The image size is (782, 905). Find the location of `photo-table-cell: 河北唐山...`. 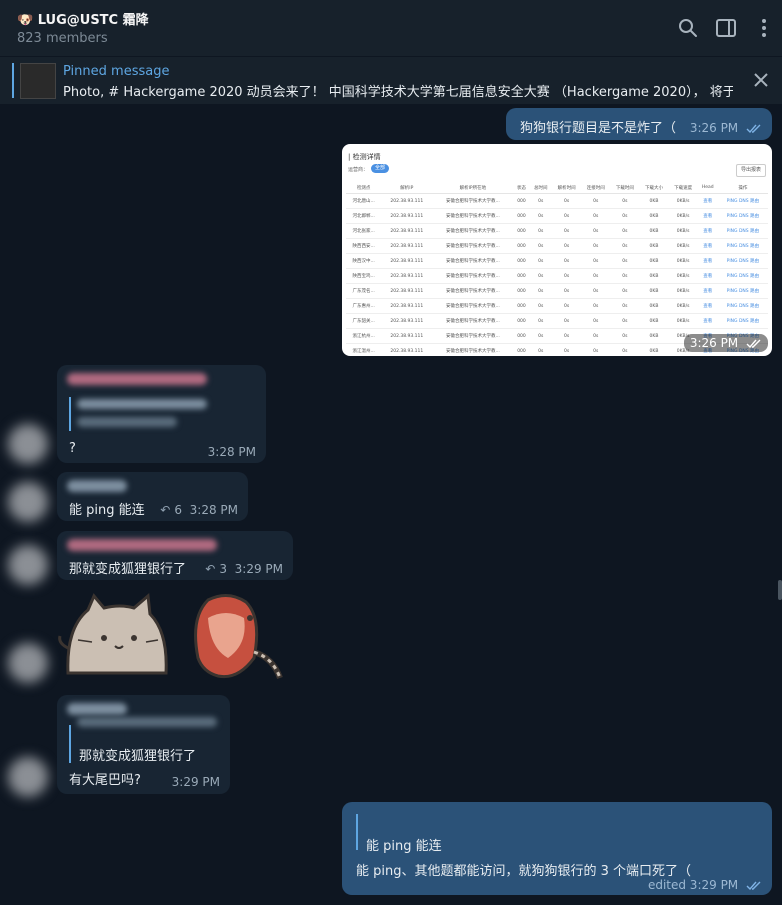

photo-table-cell: 河北唐山... is located at coordinates (364, 201).